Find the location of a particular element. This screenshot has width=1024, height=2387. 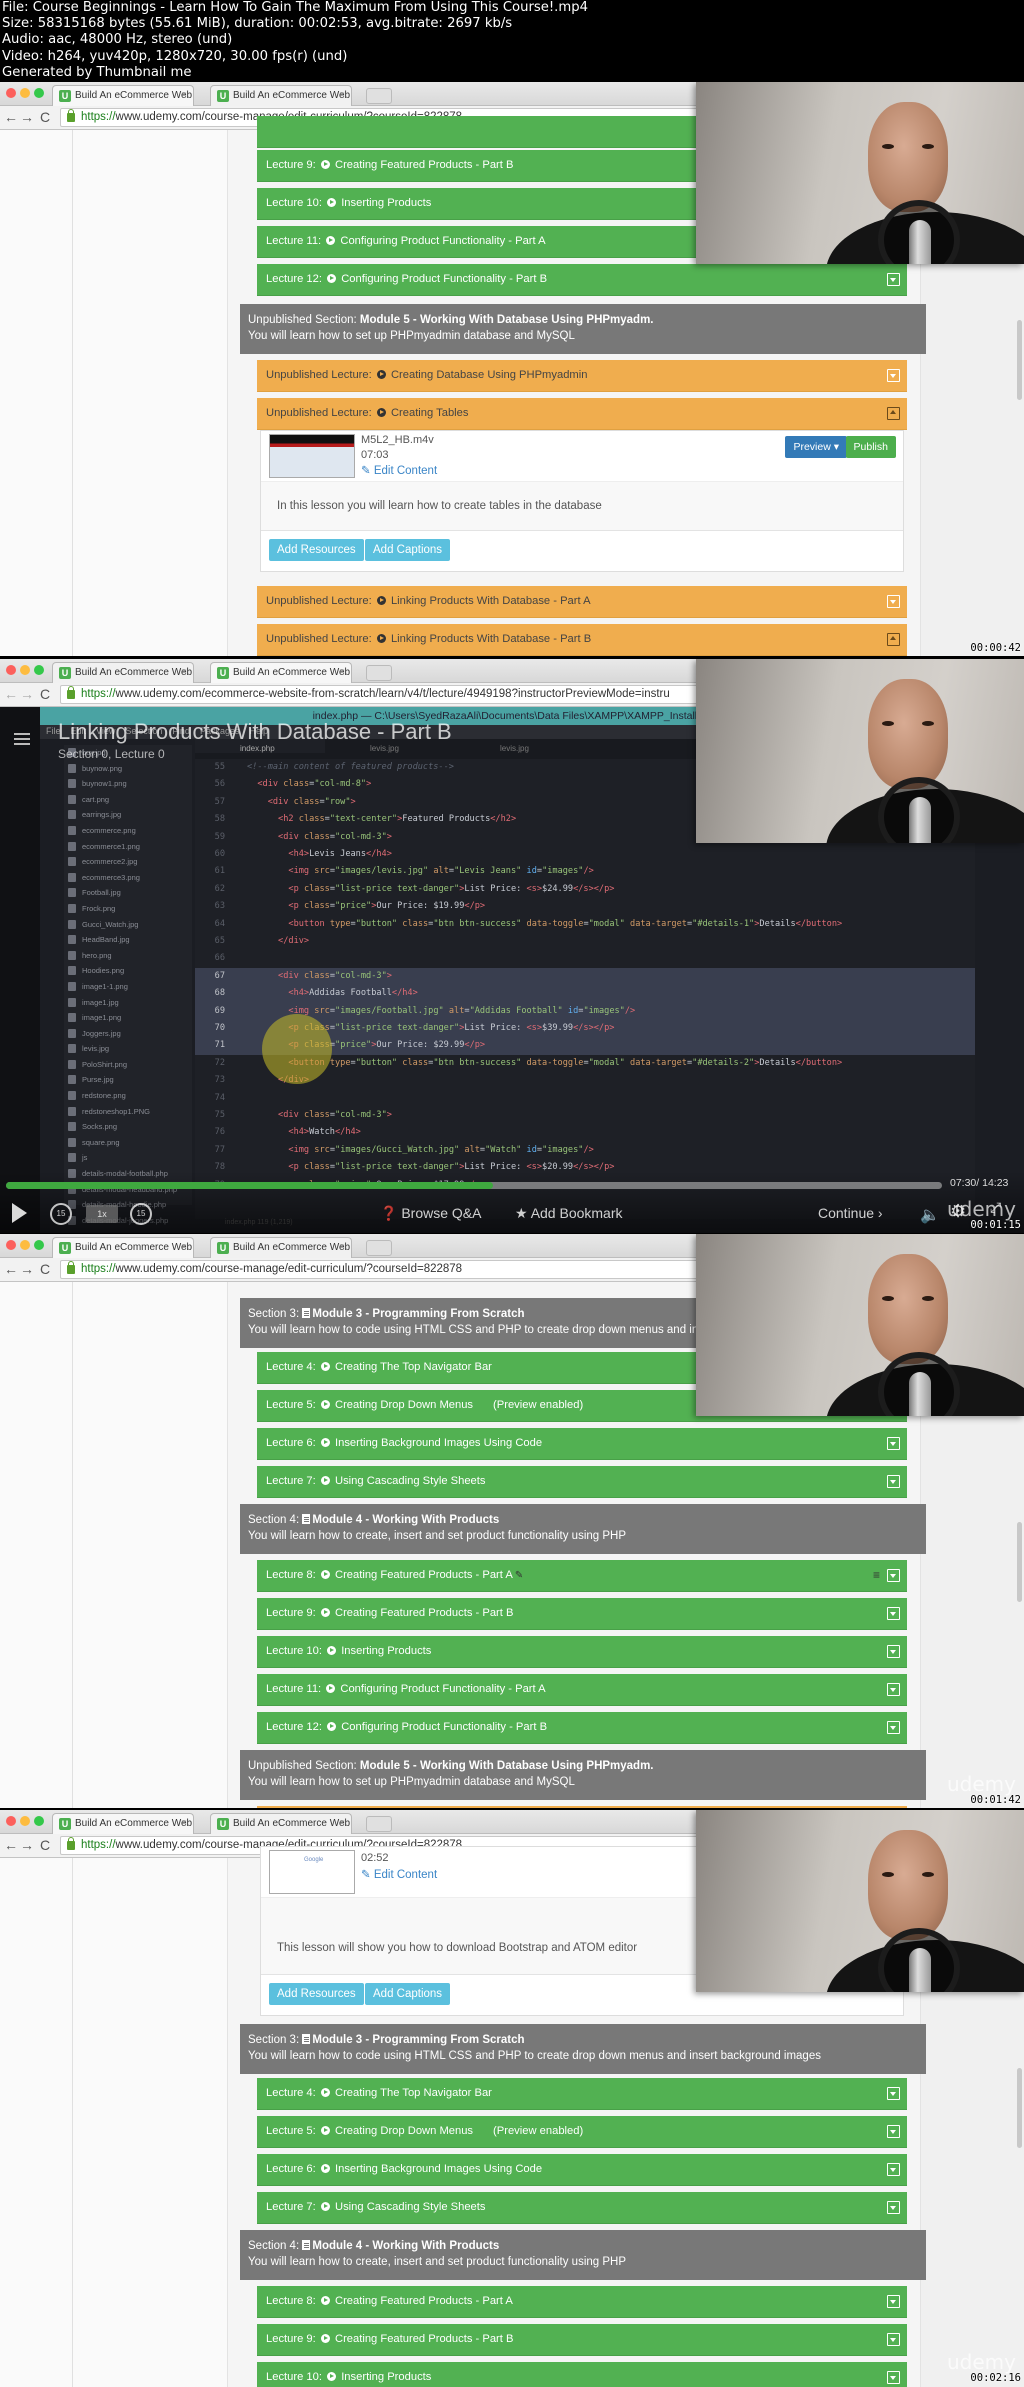

file-tree-item: PoloShirt.png is located at coordinates (128, 1065).